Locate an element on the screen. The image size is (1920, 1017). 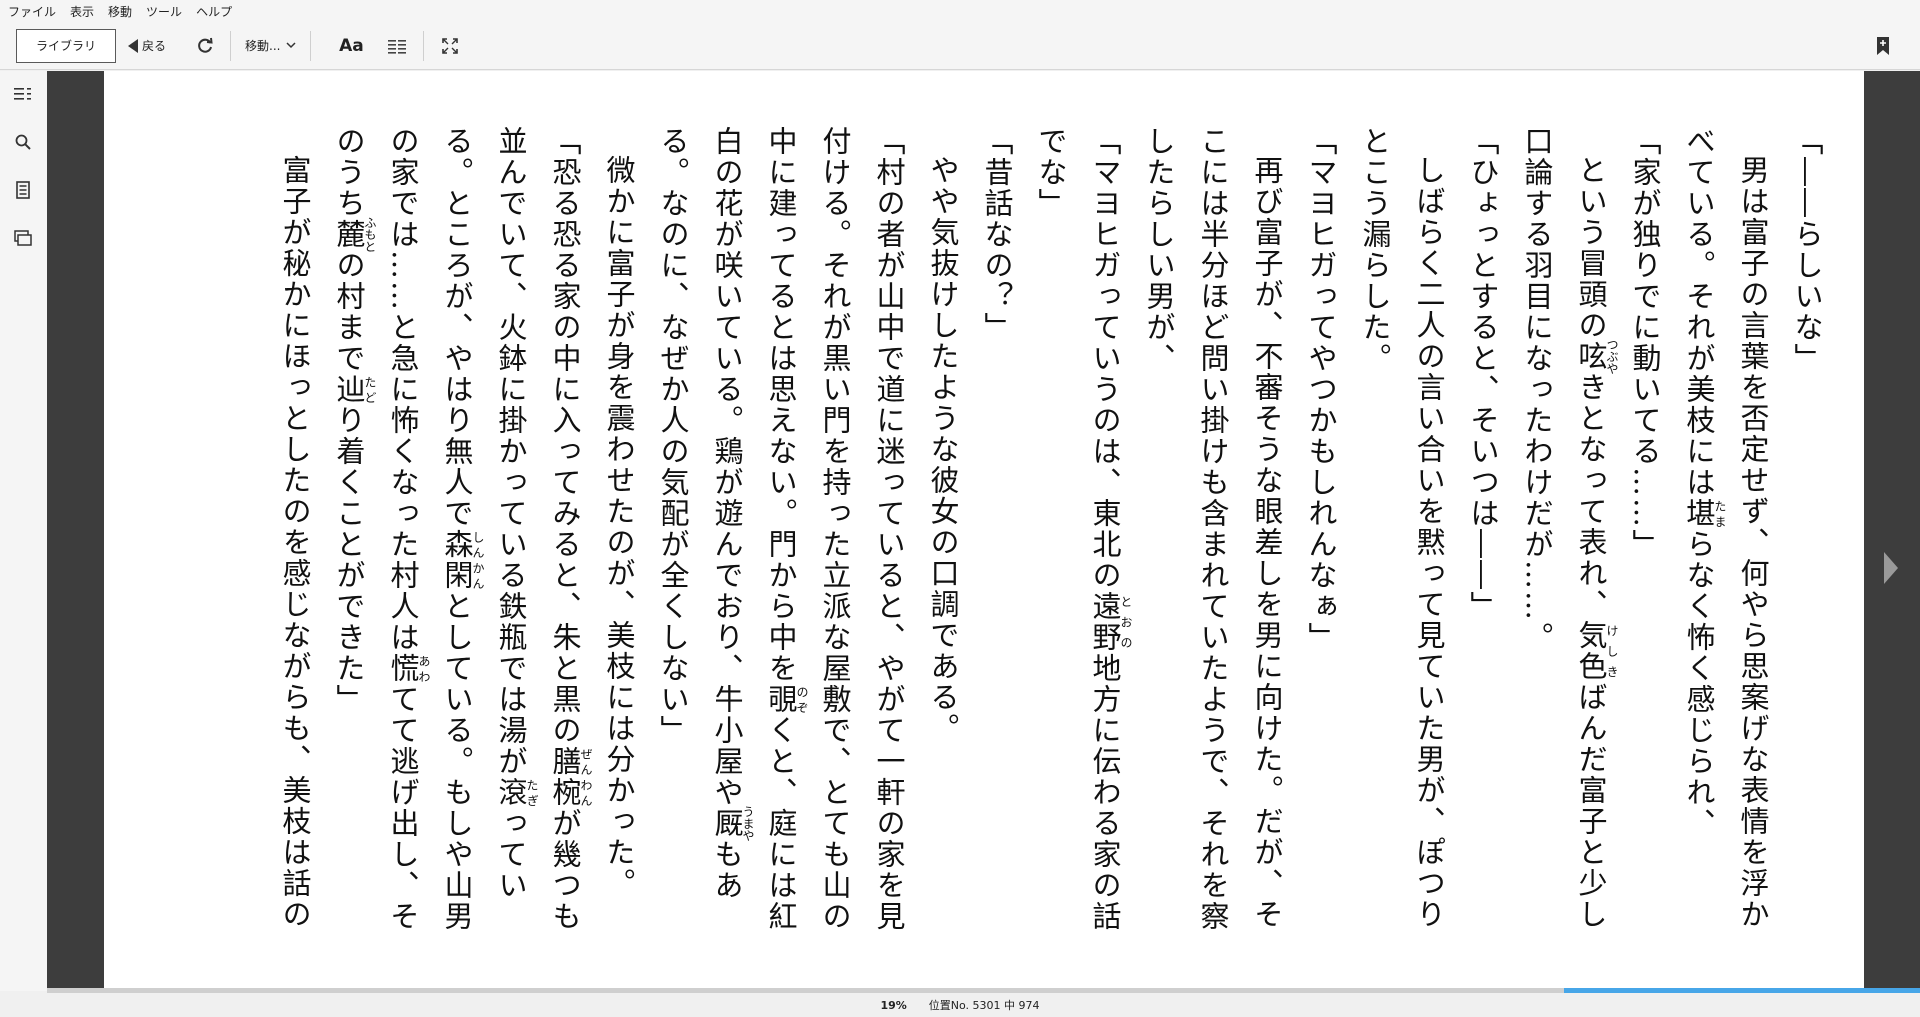
side-rail is located at coordinates (23, 531).